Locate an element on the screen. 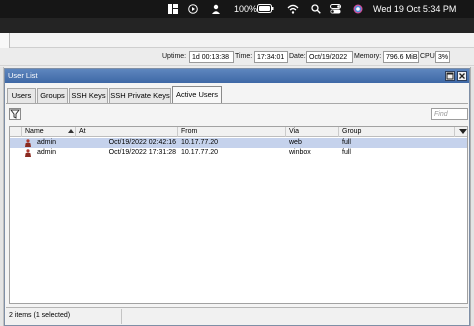 Image resolution: width=474 pixels, height=326 pixels. maximize-icon is located at coordinates (450, 76).